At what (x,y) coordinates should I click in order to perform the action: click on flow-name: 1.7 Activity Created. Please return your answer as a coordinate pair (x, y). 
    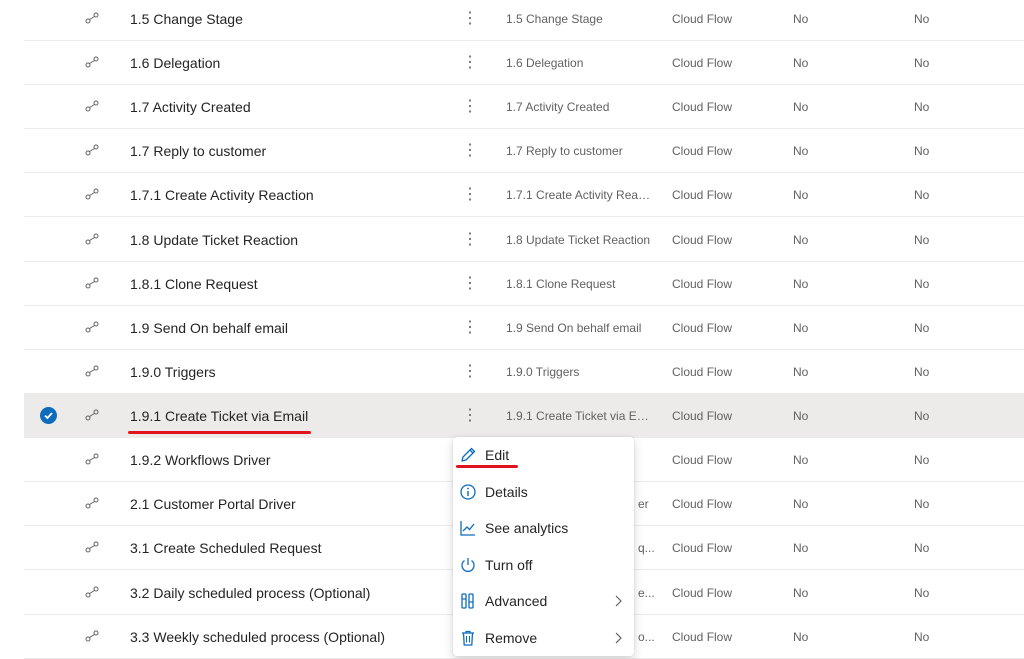
    Looking at the image, I should click on (280, 107).